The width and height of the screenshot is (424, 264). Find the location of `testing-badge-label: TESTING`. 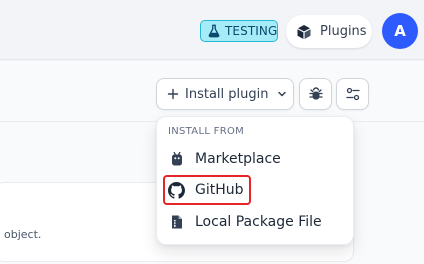

testing-badge-label: TESTING is located at coordinates (251, 31).